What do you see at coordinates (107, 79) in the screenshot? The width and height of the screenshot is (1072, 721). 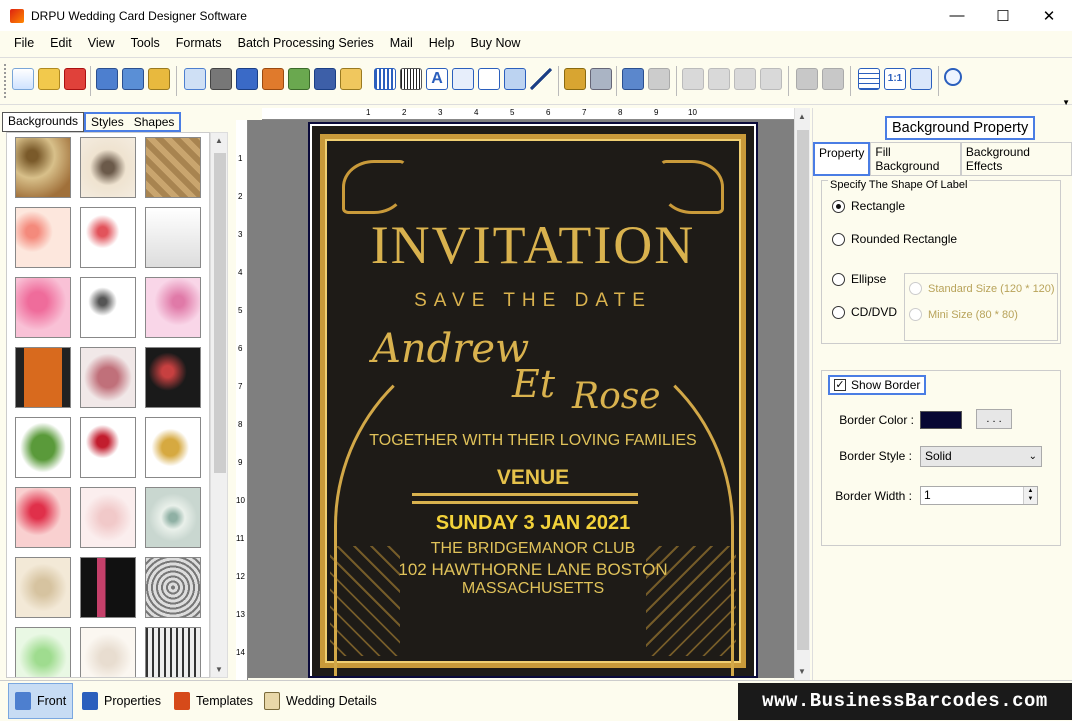 I see `save-icon` at bounding box center [107, 79].